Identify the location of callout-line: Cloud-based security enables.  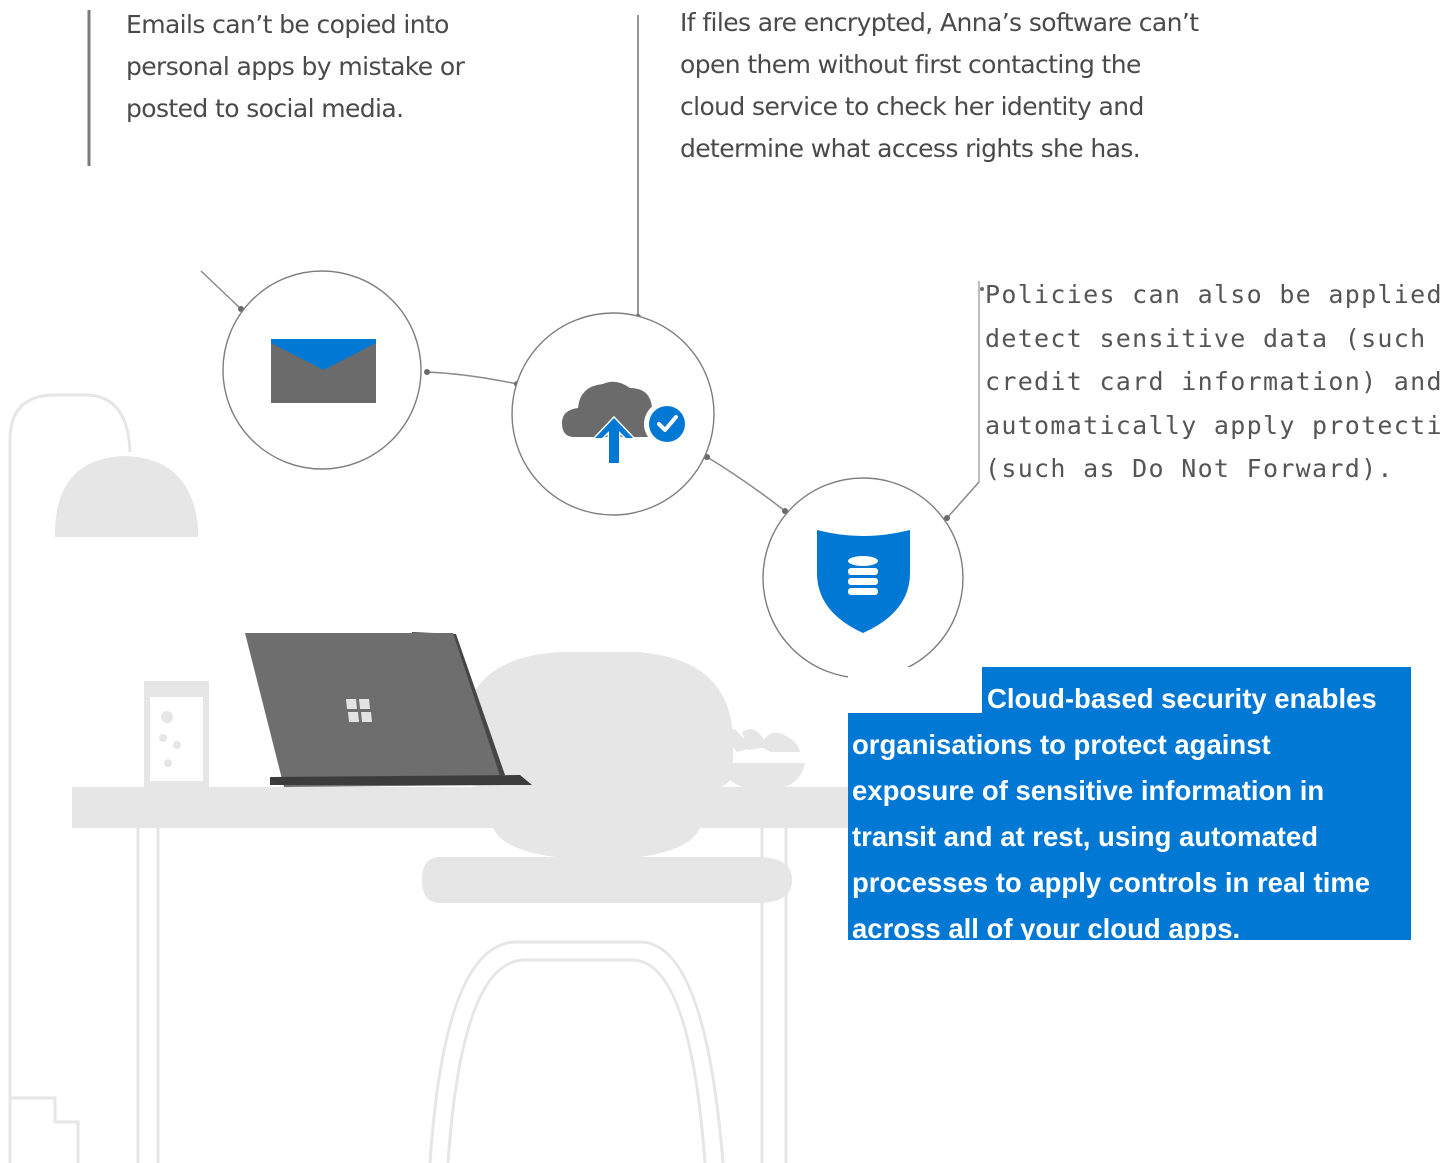
(1182, 698).